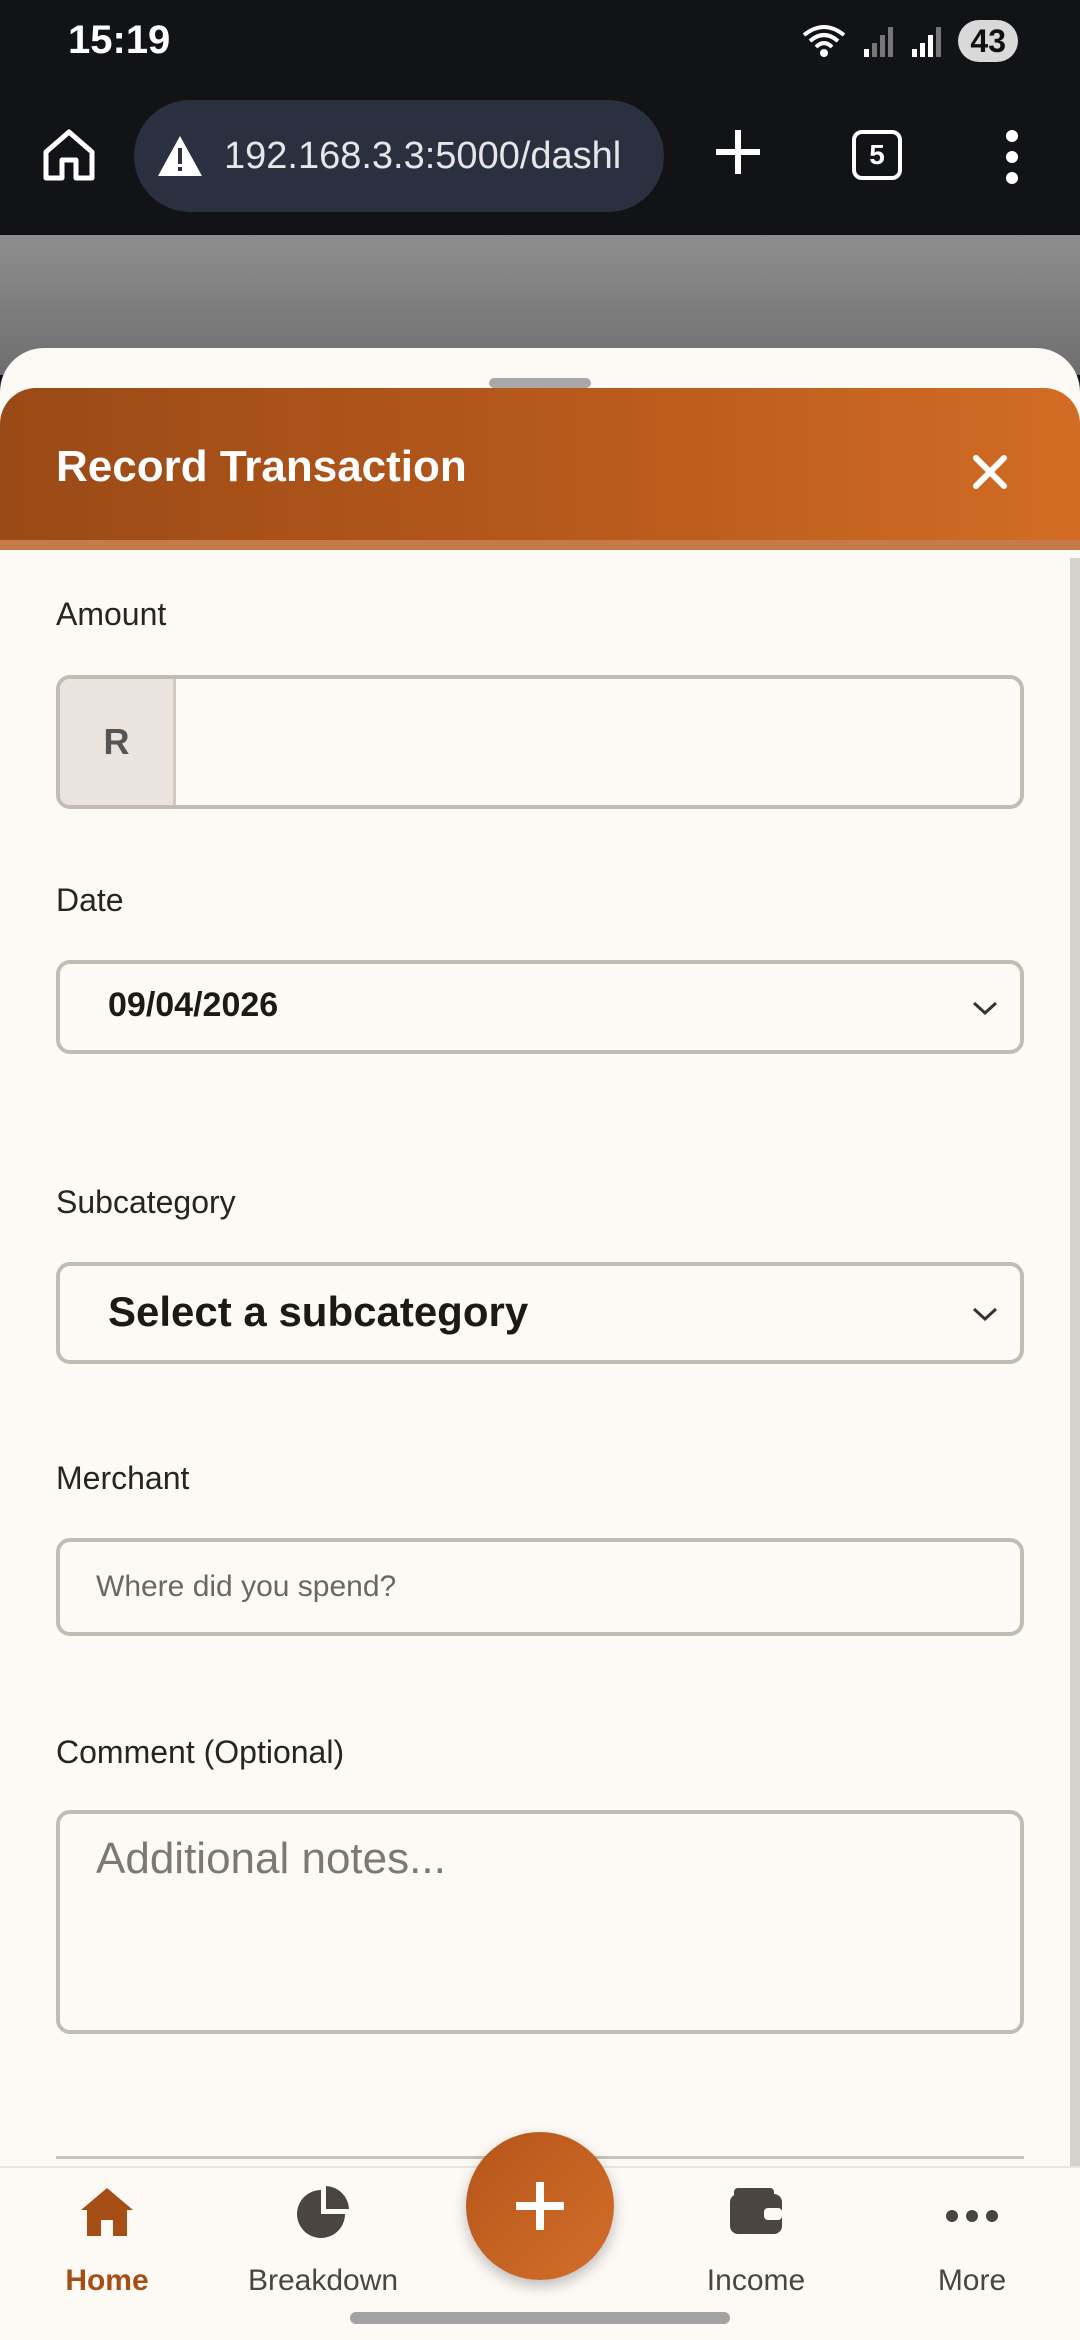 The width and height of the screenshot is (1080, 2340). I want to click on nav-breakdown-label: Breakdown, so click(323, 2280).